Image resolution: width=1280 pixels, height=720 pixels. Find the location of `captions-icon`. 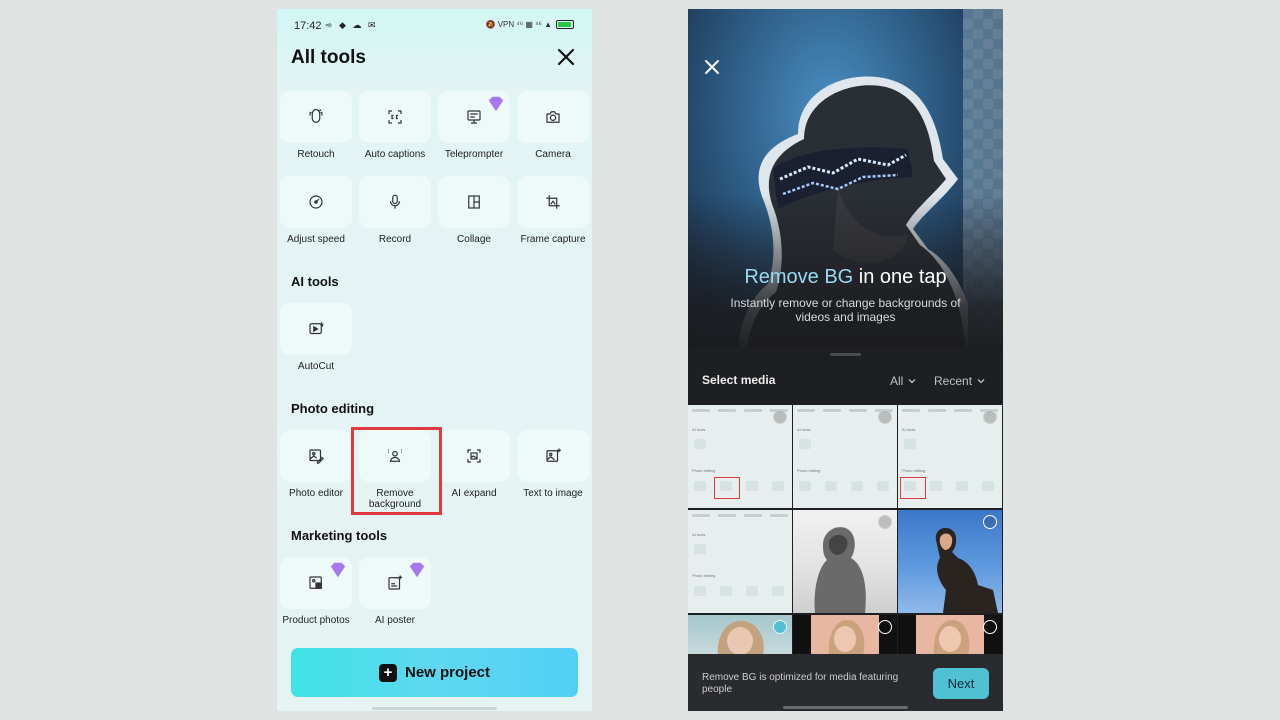

captions-icon is located at coordinates (395, 117).